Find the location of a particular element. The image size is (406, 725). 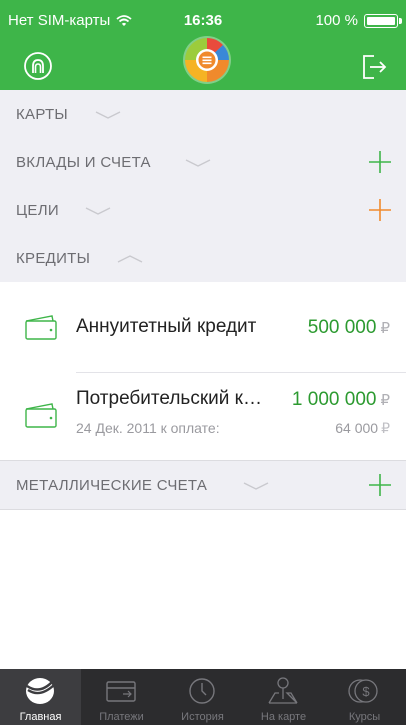

add-deposit-plus-icon is located at coordinates (380, 162).